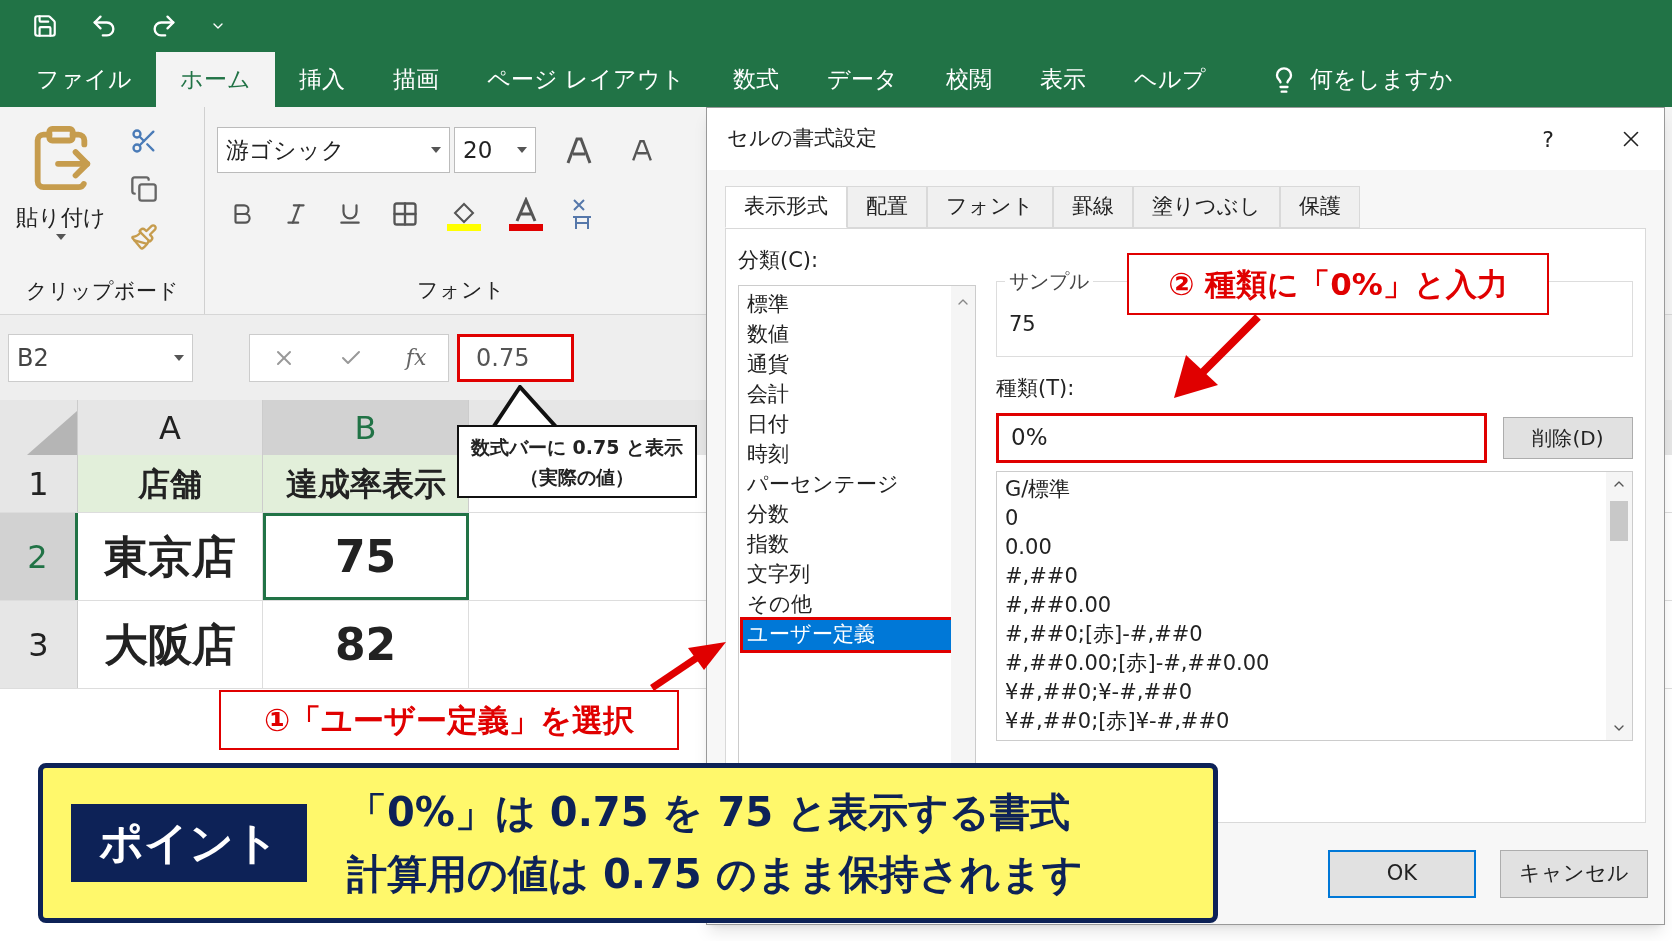 This screenshot has height=941, width=1672. Describe the element at coordinates (1023, 325) in the screenshot. I see `sample-value: 75` at that location.